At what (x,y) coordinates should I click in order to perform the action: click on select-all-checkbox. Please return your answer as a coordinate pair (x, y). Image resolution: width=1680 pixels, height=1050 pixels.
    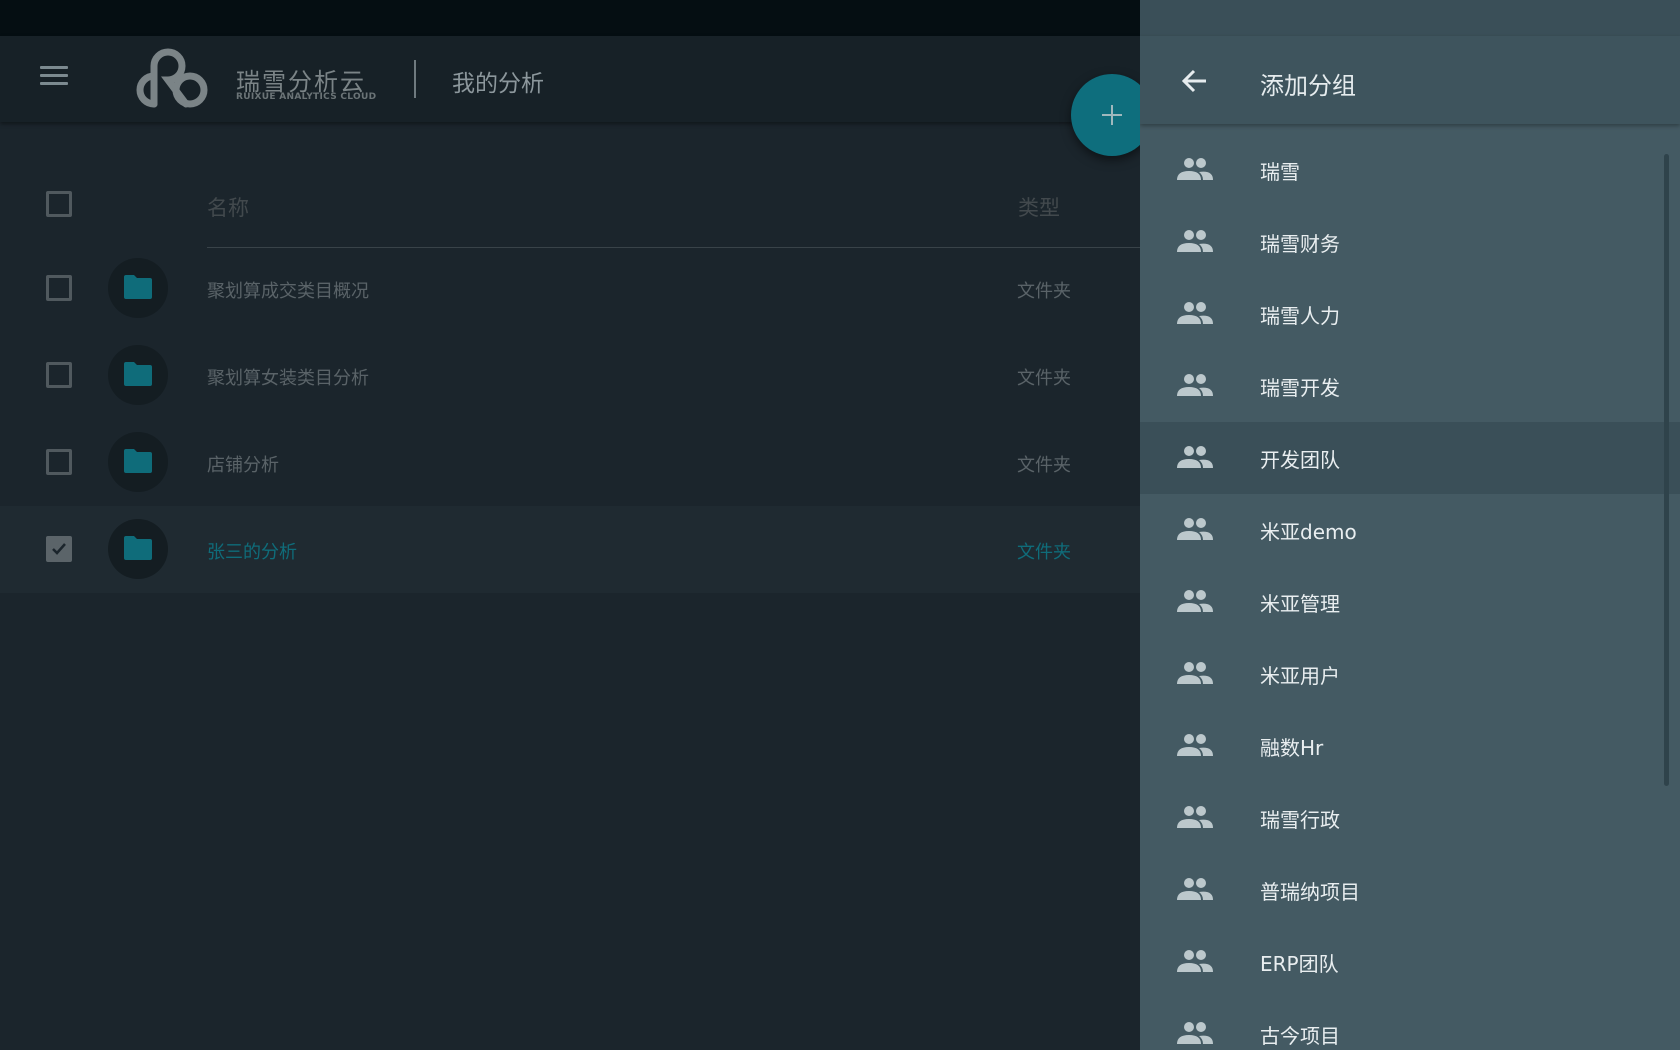
    Looking at the image, I should click on (59, 204).